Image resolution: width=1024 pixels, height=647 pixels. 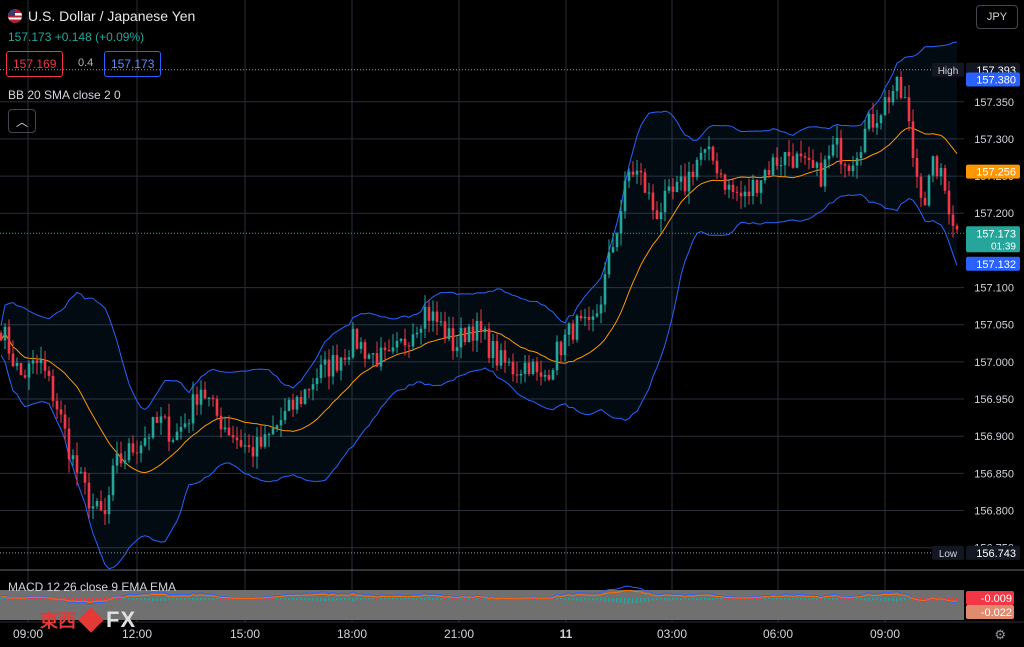 What do you see at coordinates (35, 64) in the screenshot?
I see `sell-button: 157.169` at bounding box center [35, 64].